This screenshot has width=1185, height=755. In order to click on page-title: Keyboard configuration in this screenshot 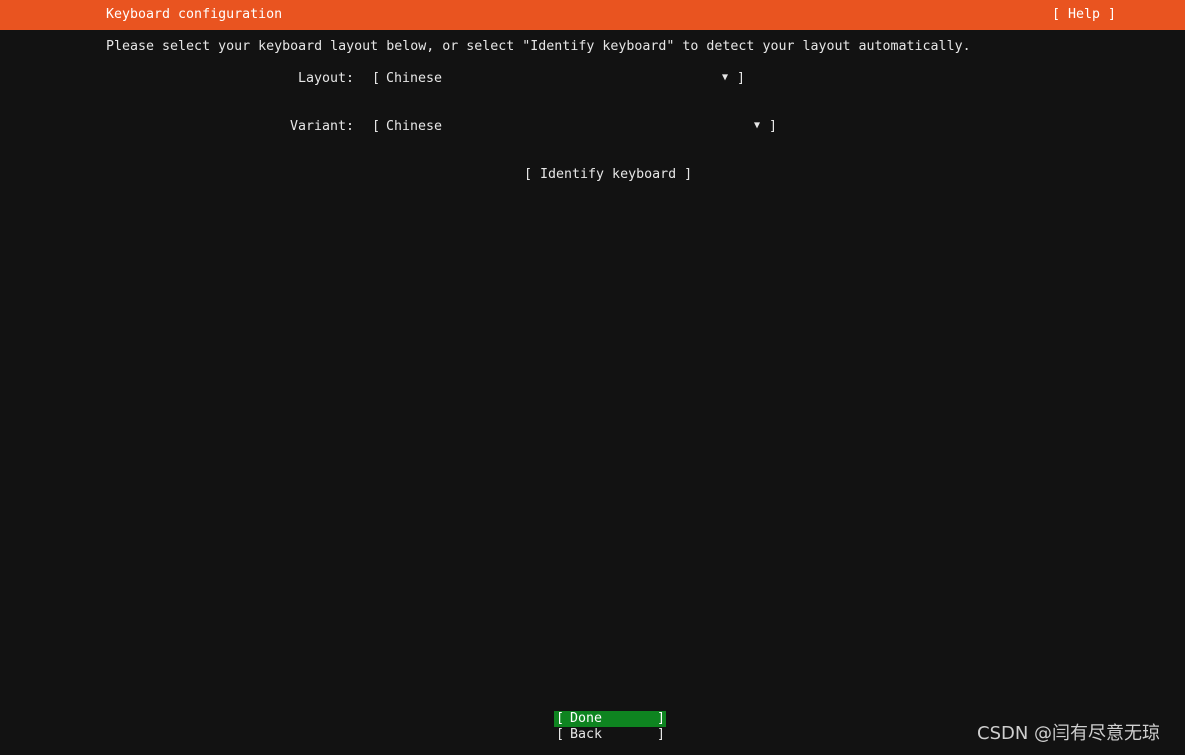, I will do `click(194, 14)`.